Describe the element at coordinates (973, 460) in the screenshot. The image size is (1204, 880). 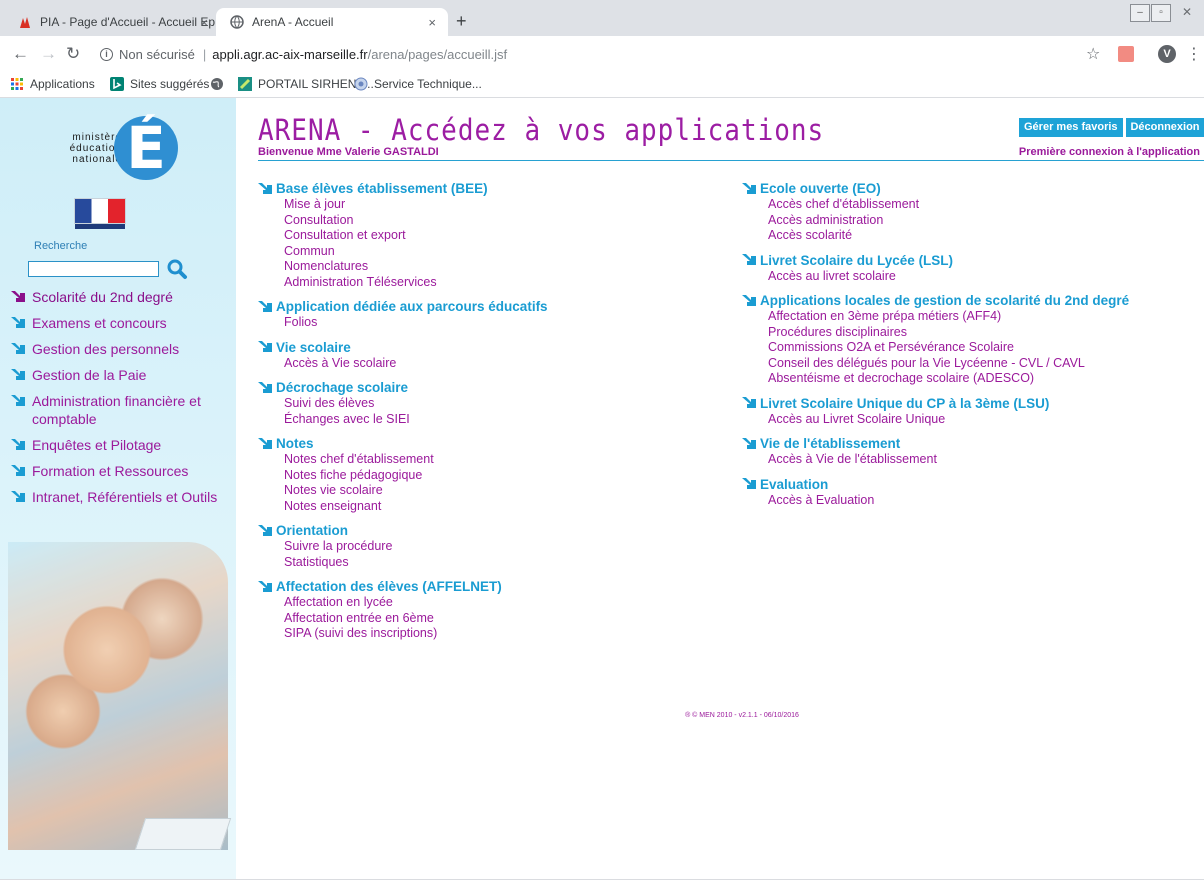
I see `app-link: Accès à Vie de l'établissement` at that location.